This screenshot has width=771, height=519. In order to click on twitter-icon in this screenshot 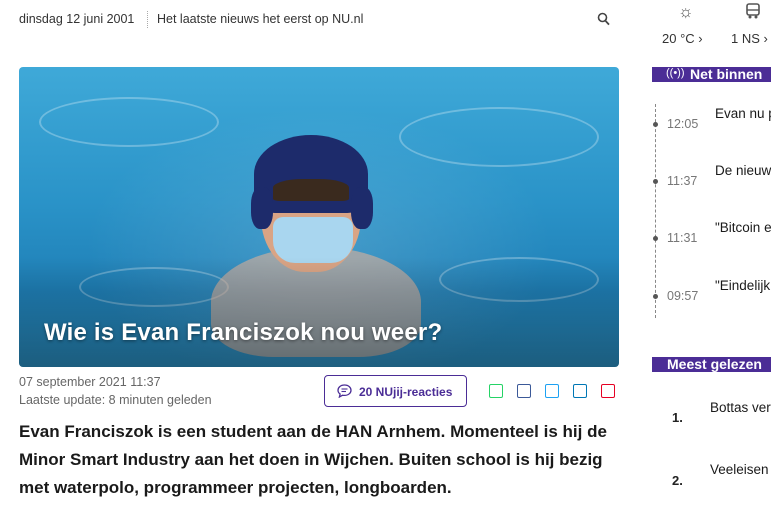, I will do `click(552, 391)`.